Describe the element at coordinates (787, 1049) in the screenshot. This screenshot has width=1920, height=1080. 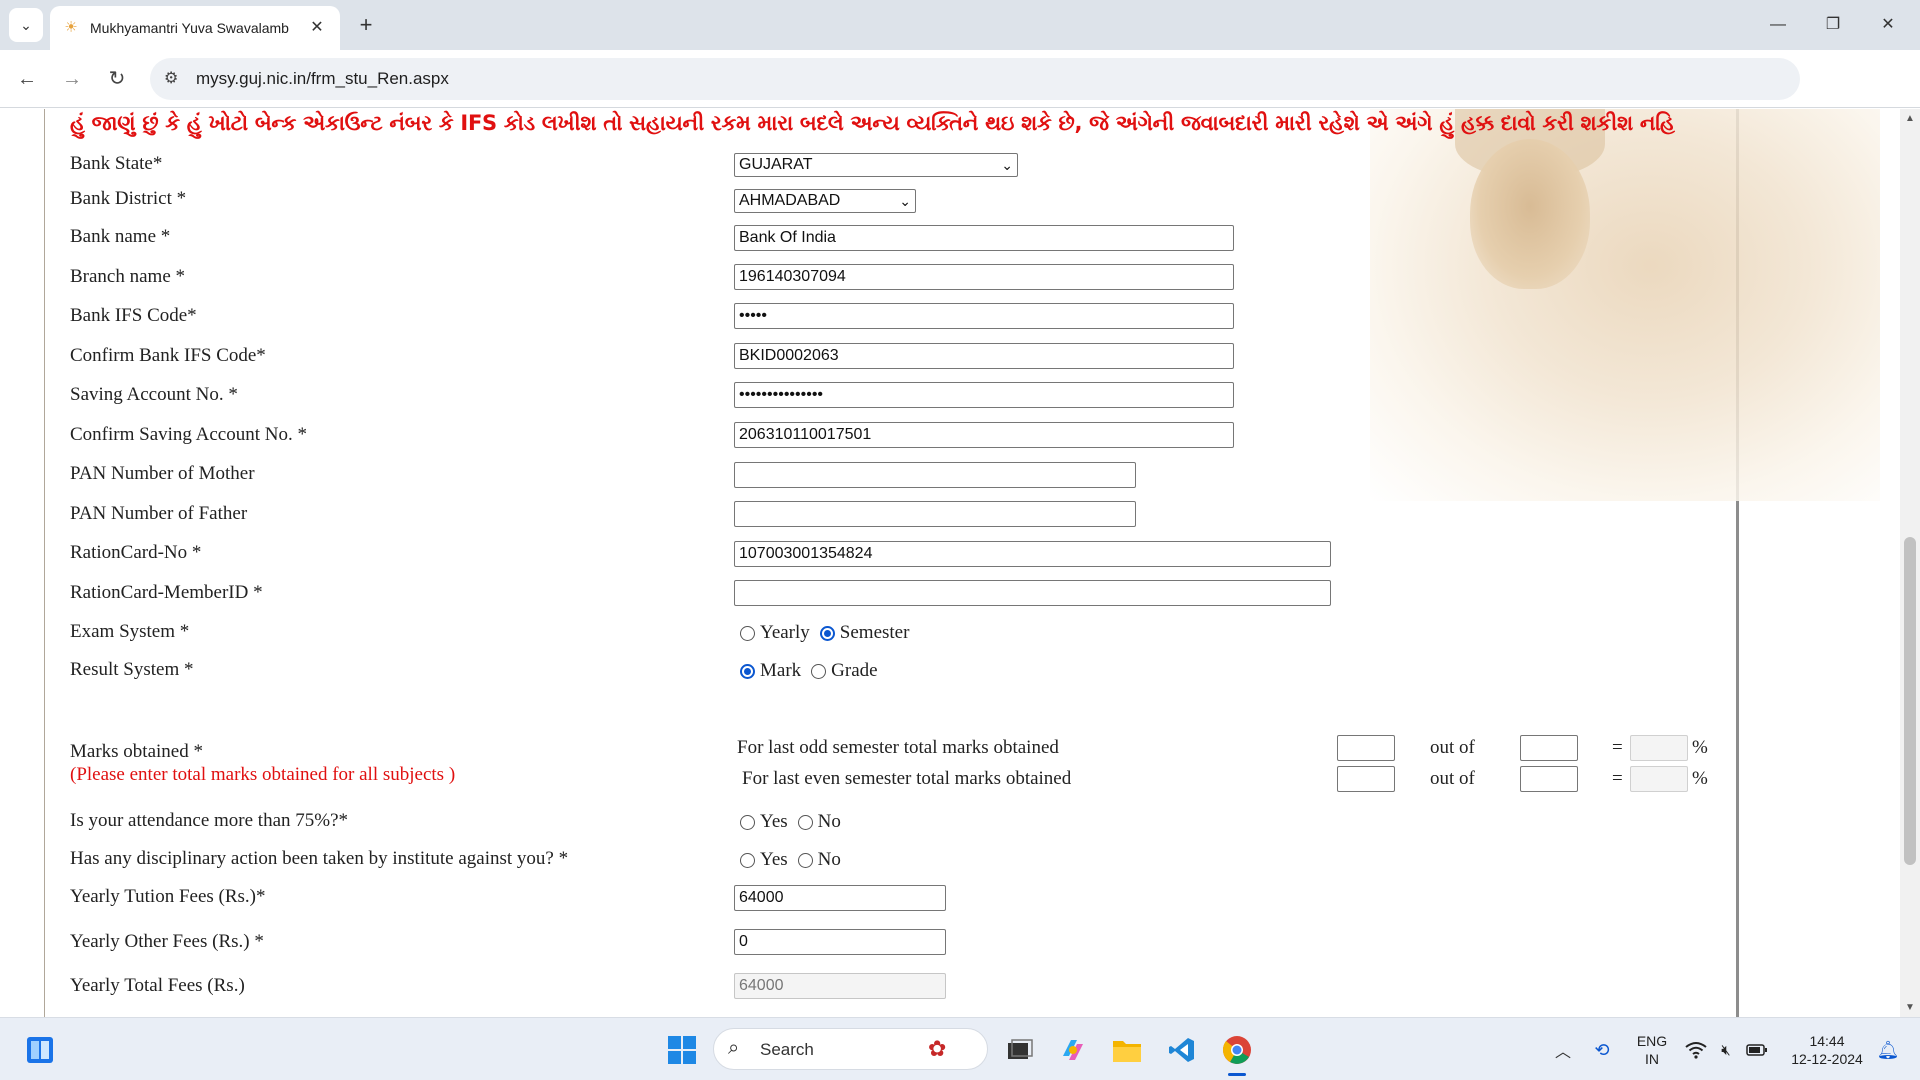
I see `taskbar-search-placeholder: Search` at that location.